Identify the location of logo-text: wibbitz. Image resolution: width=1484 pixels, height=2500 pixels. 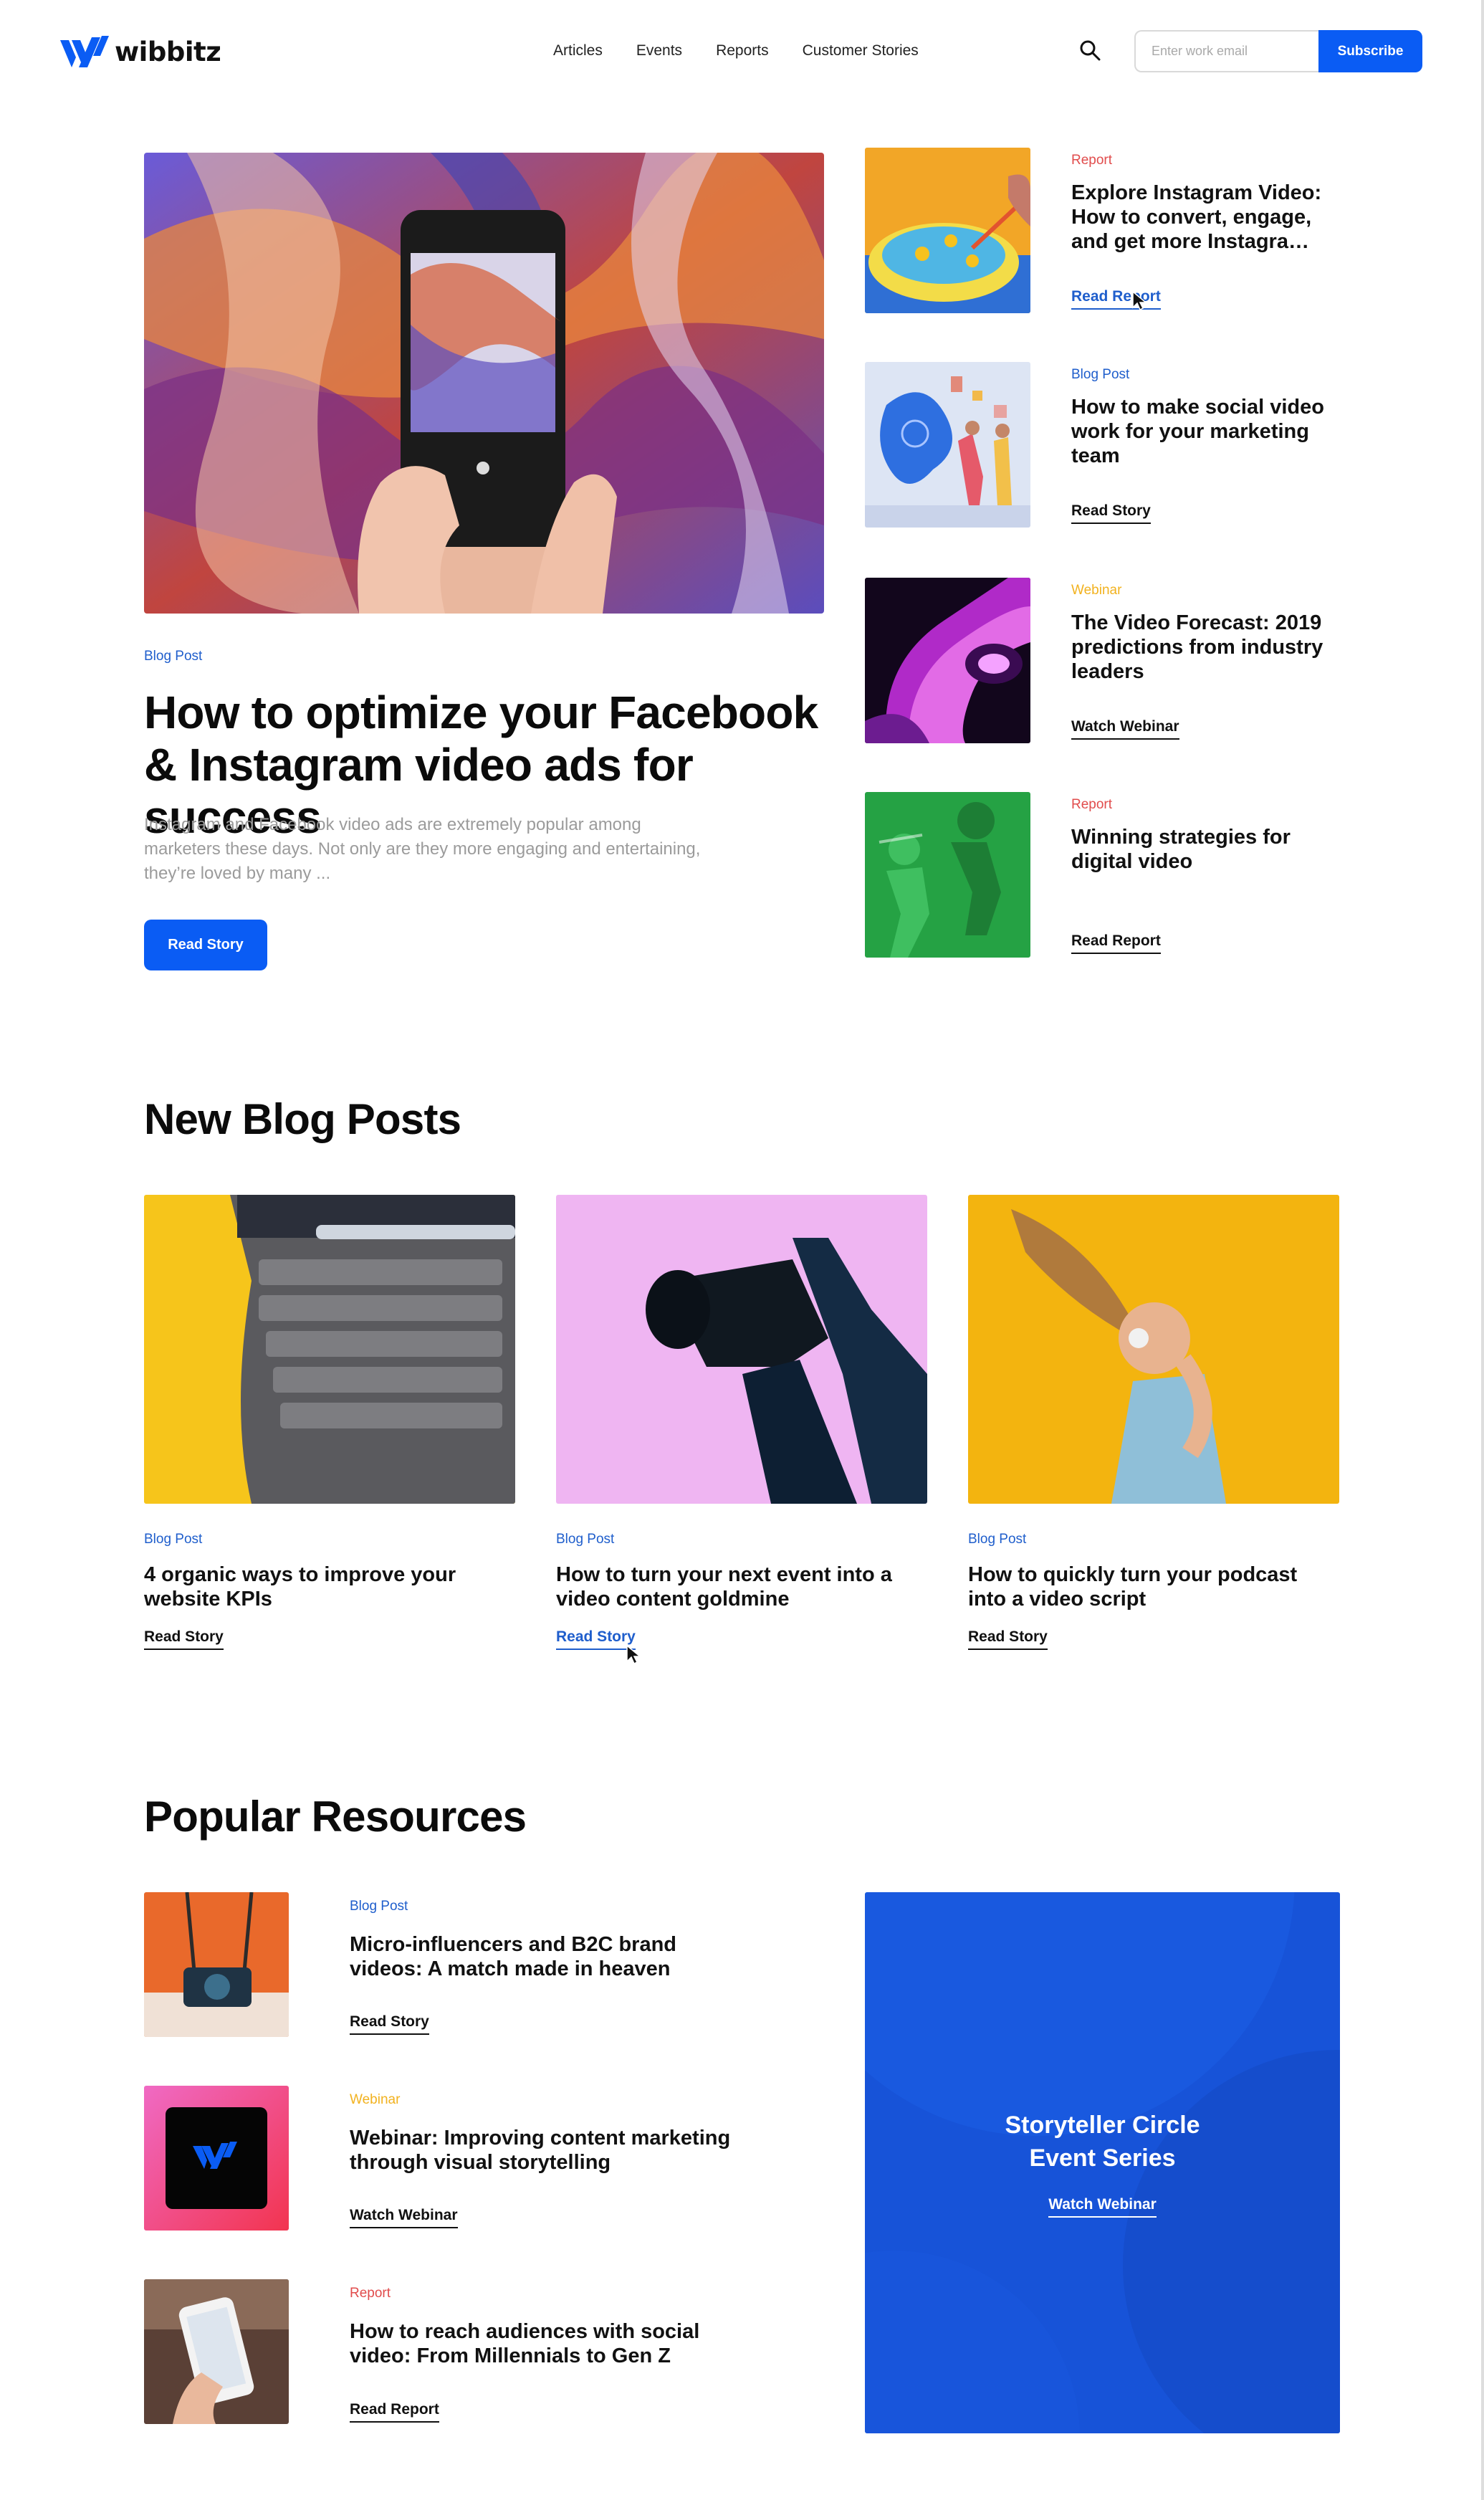
(168, 51).